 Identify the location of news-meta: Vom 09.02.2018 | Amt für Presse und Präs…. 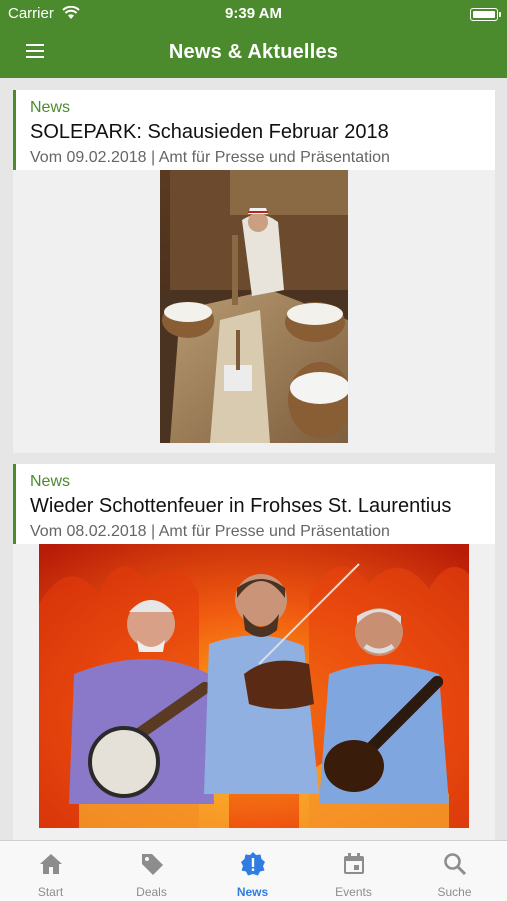
(210, 157).